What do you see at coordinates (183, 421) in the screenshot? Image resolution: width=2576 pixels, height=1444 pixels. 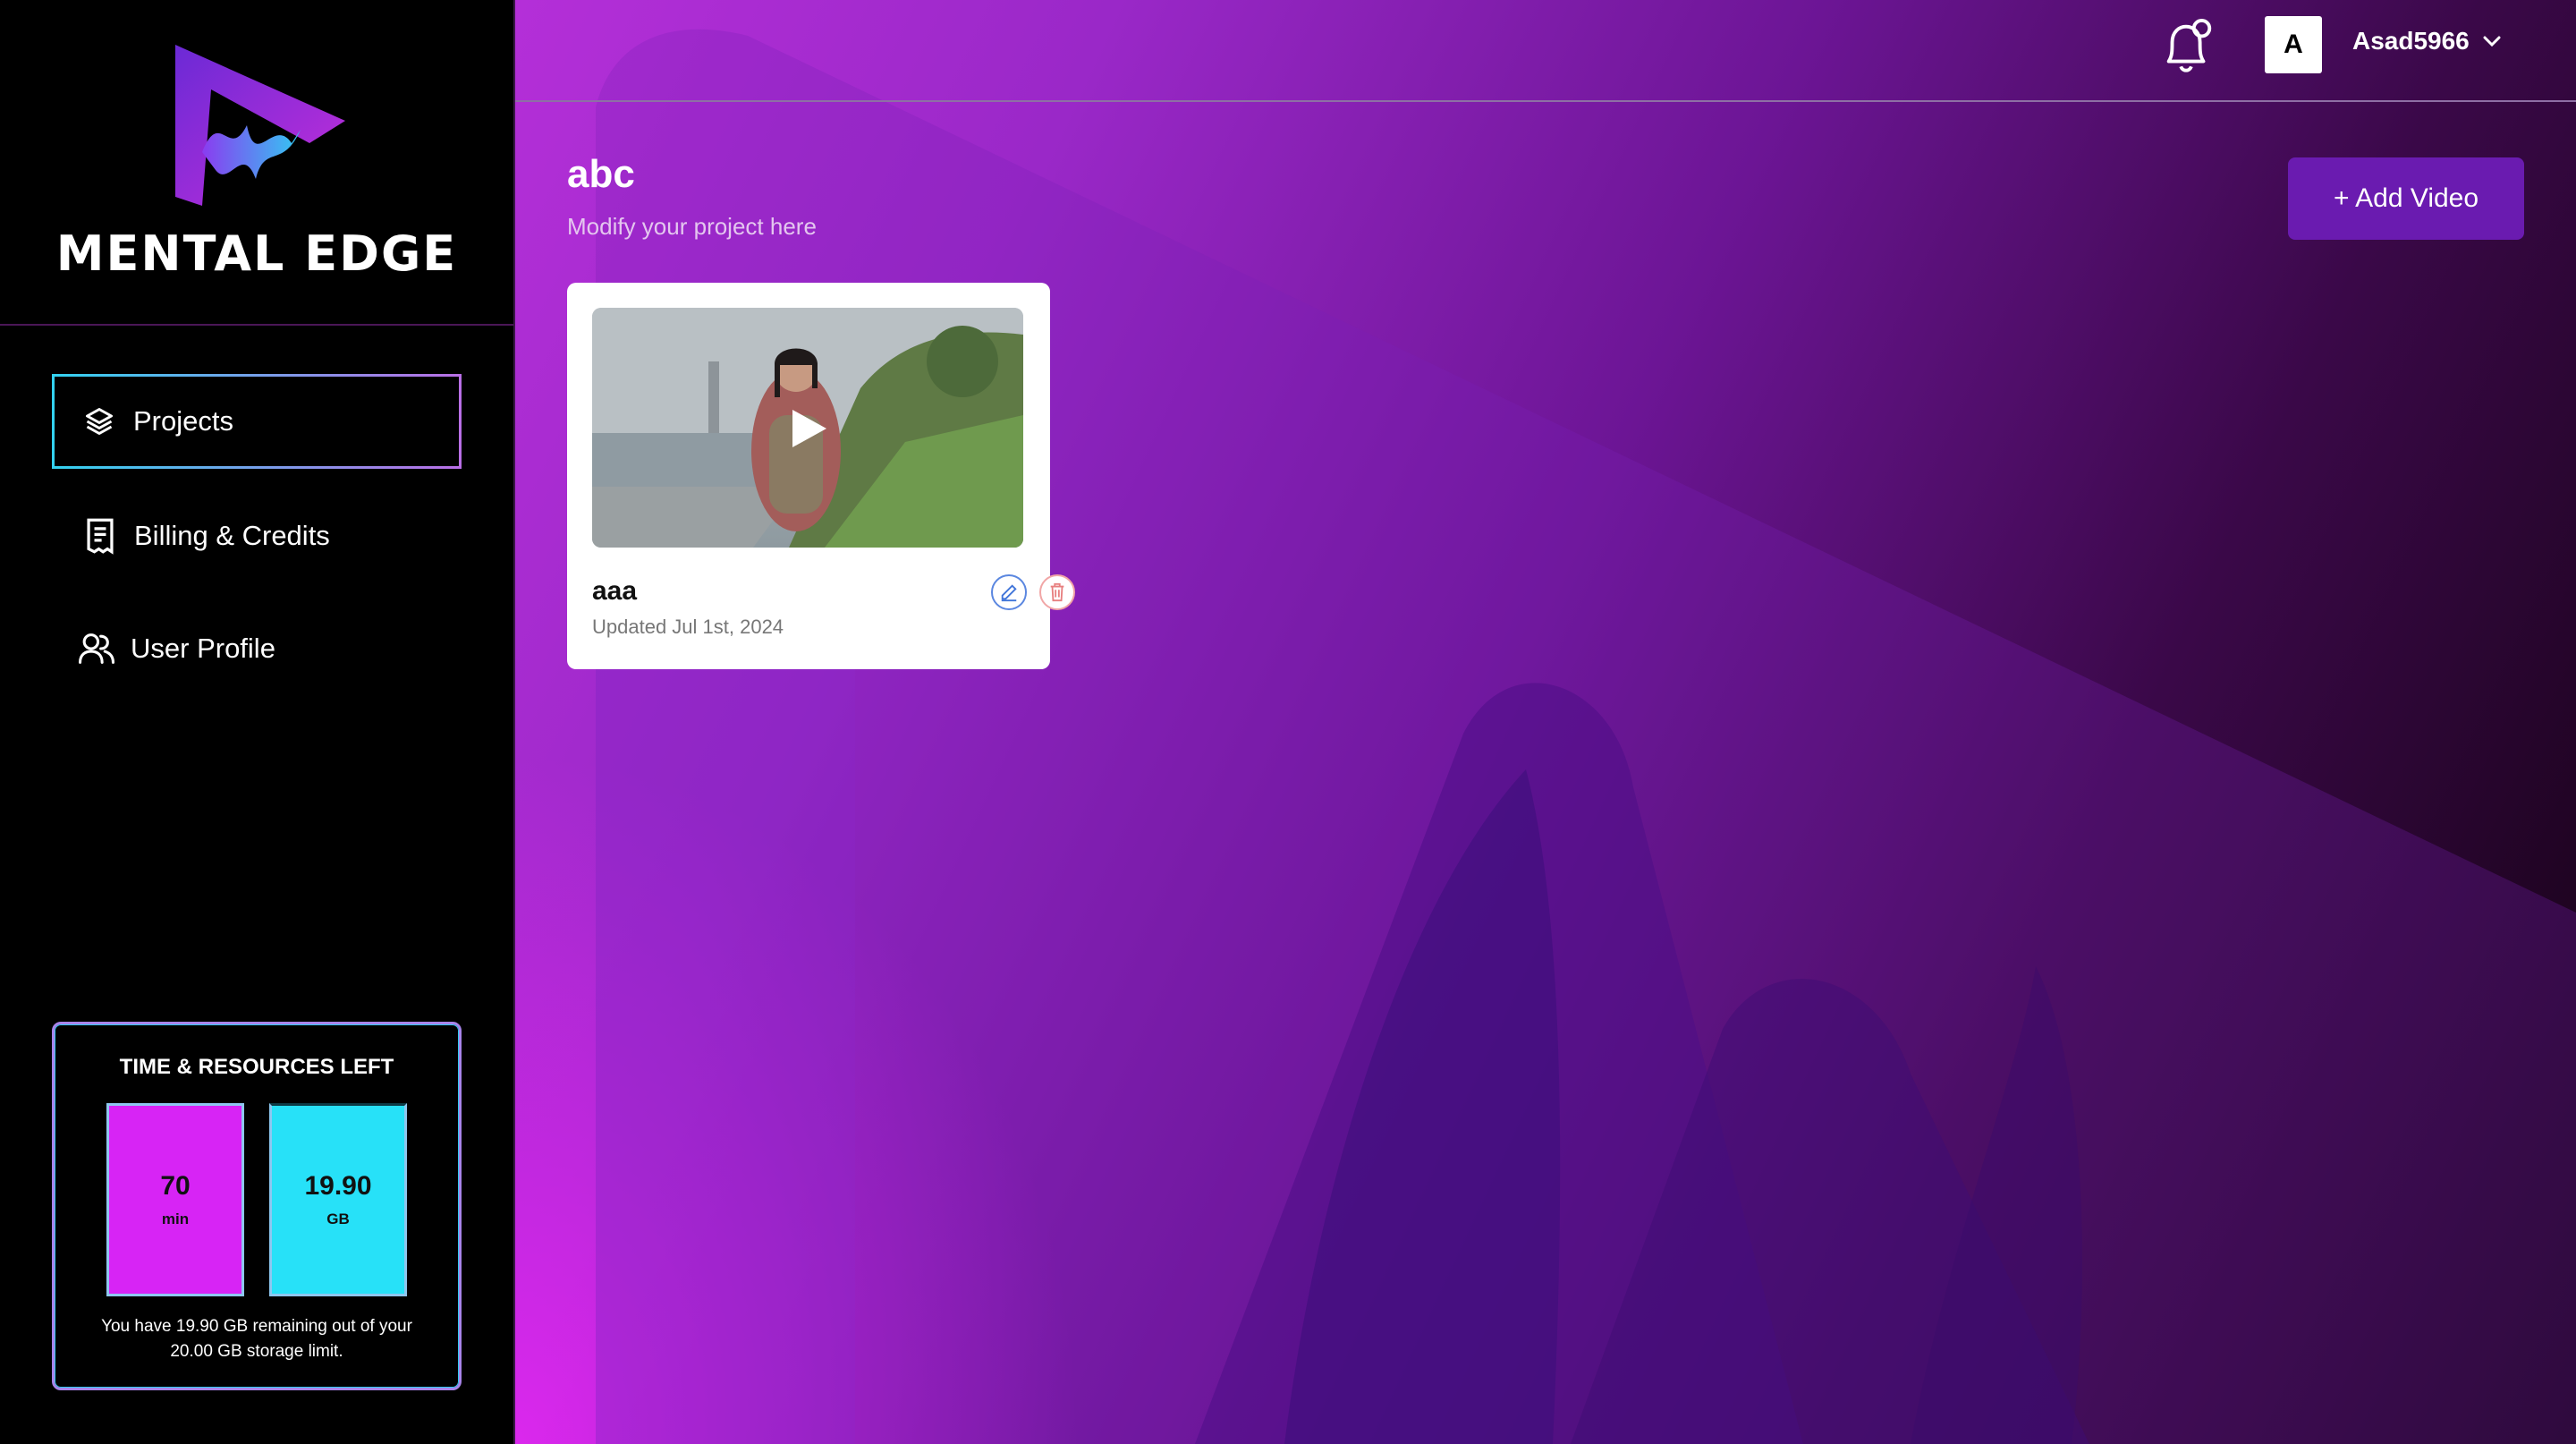 I see `sidebar-item-label: Projects` at bounding box center [183, 421].